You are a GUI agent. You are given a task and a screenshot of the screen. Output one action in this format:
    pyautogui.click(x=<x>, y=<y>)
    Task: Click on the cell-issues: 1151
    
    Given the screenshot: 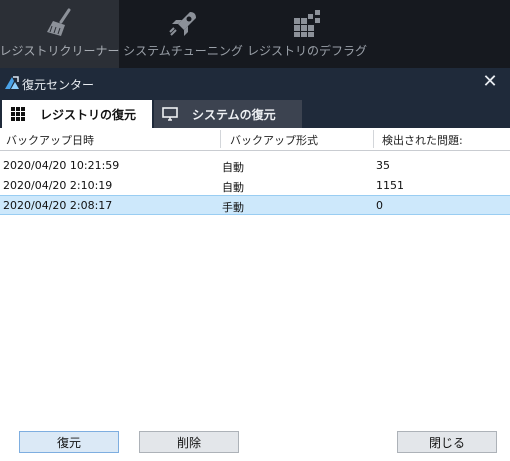 What is the action you would take?
    pyautogui.click(x=390, y=185)
    